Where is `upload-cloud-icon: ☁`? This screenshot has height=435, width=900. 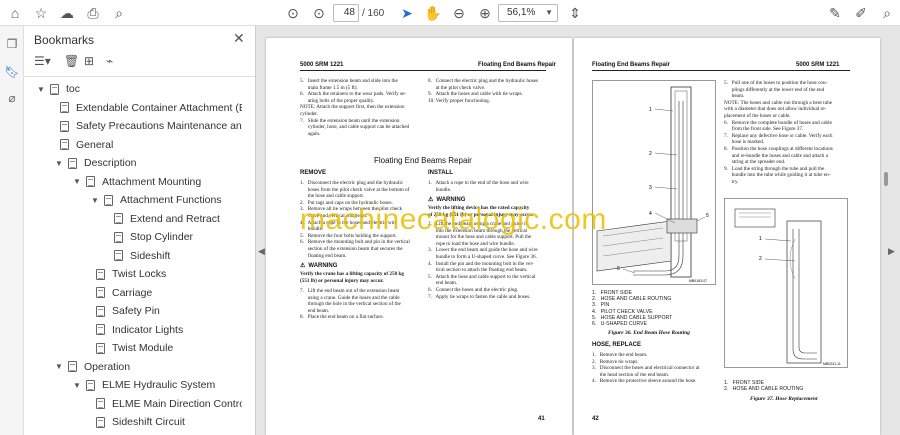 upload-cloud-icon: ☁ is located at coordinates (67, 13).